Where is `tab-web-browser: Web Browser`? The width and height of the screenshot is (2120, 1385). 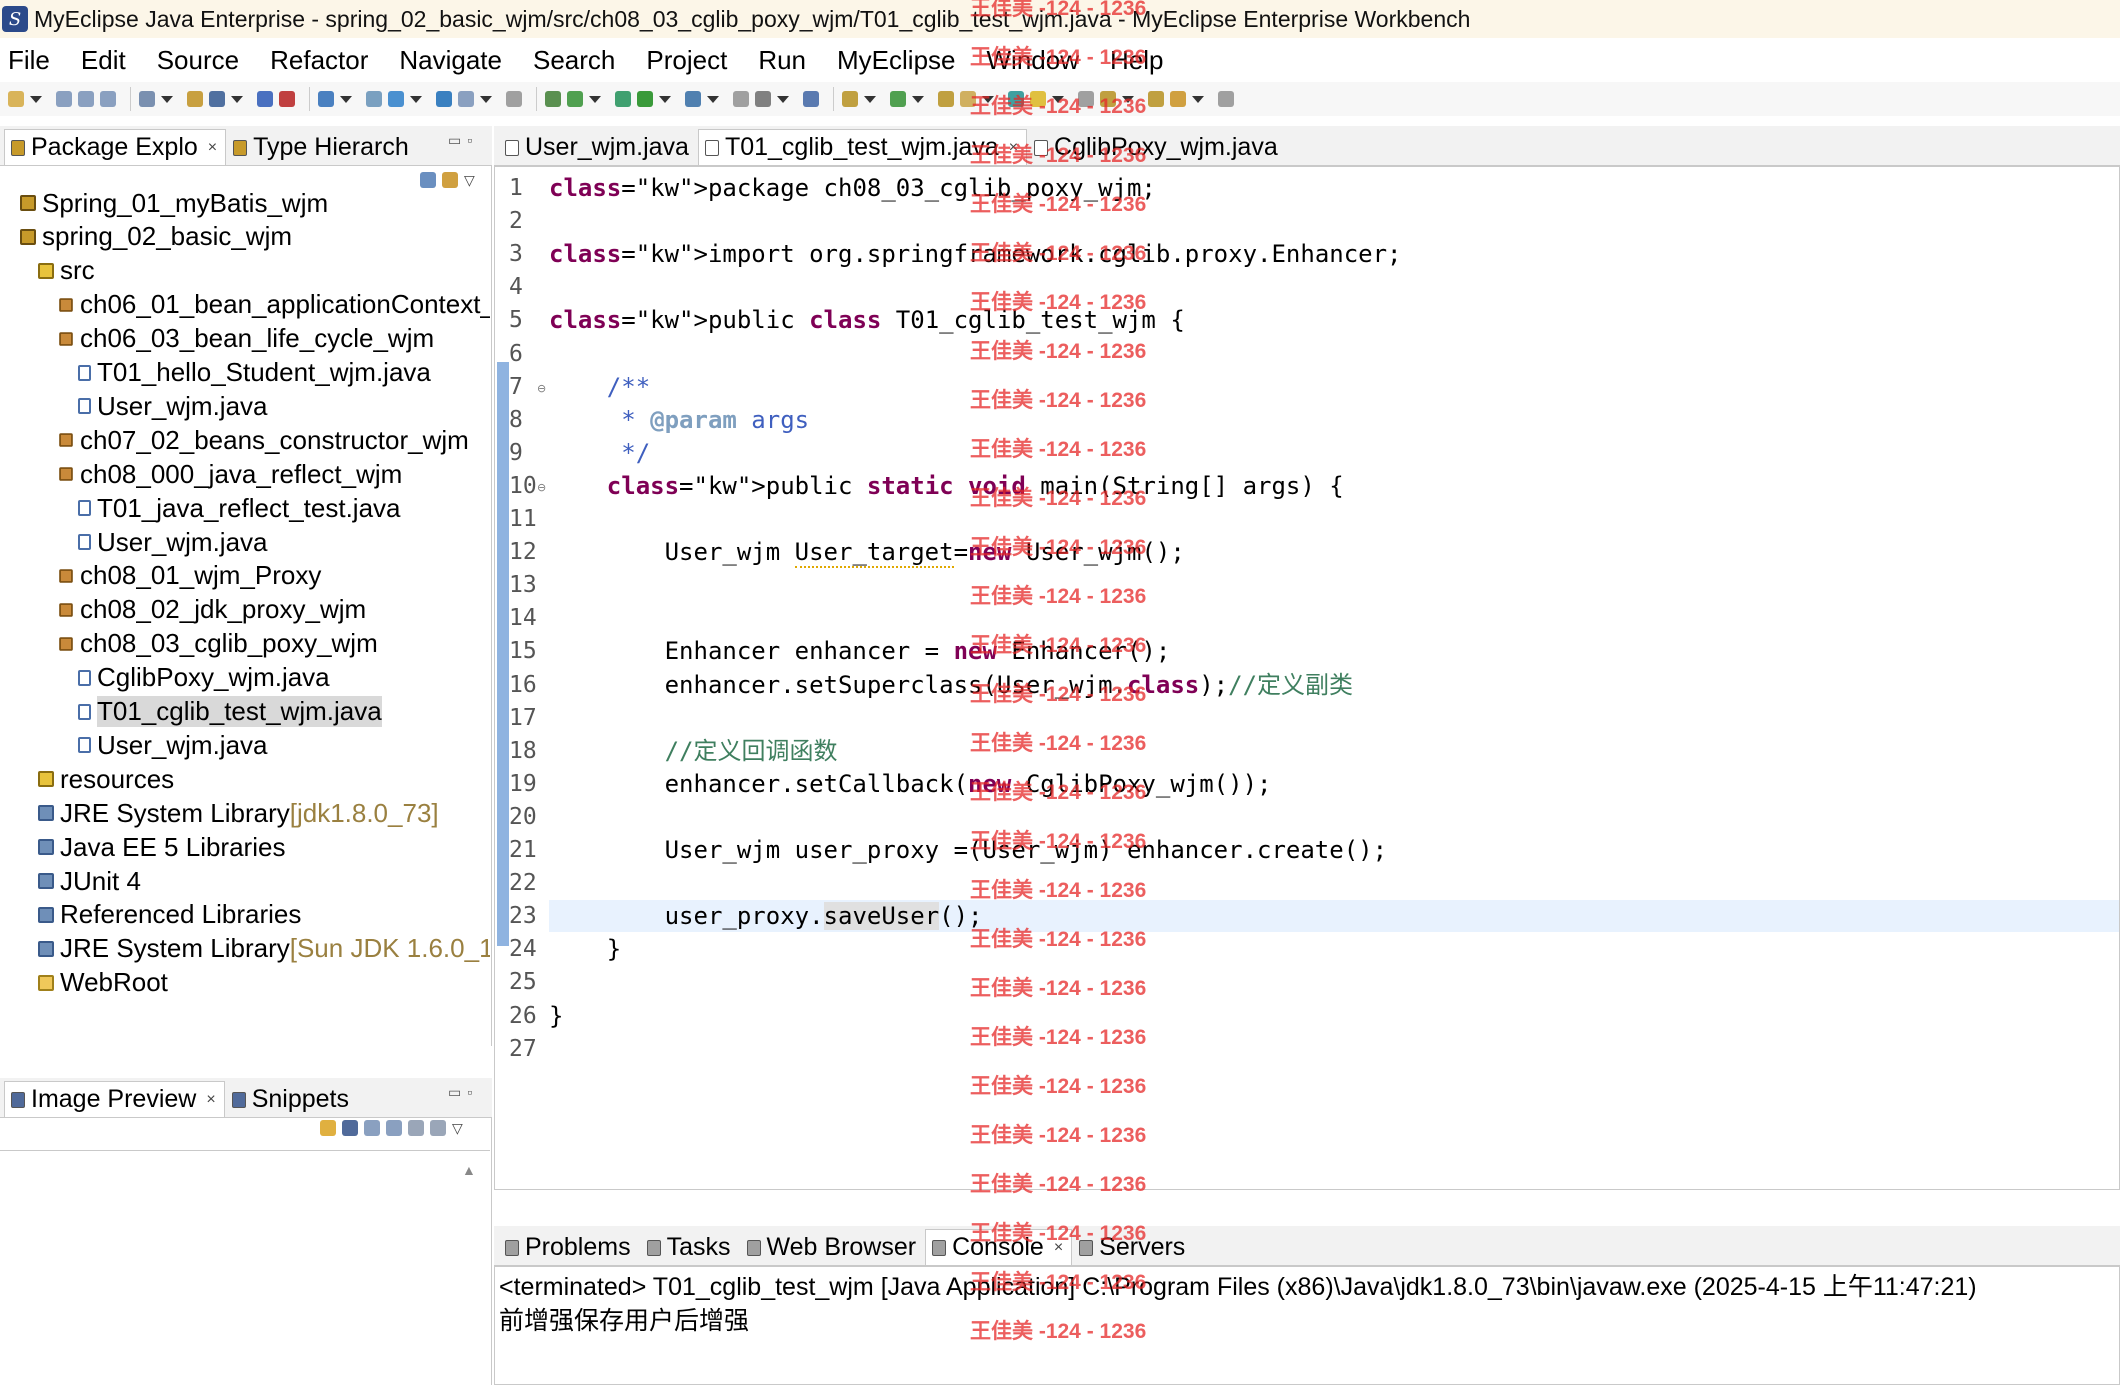
tab-web-browser: Web Browser is located at coordinates (833, 1247).